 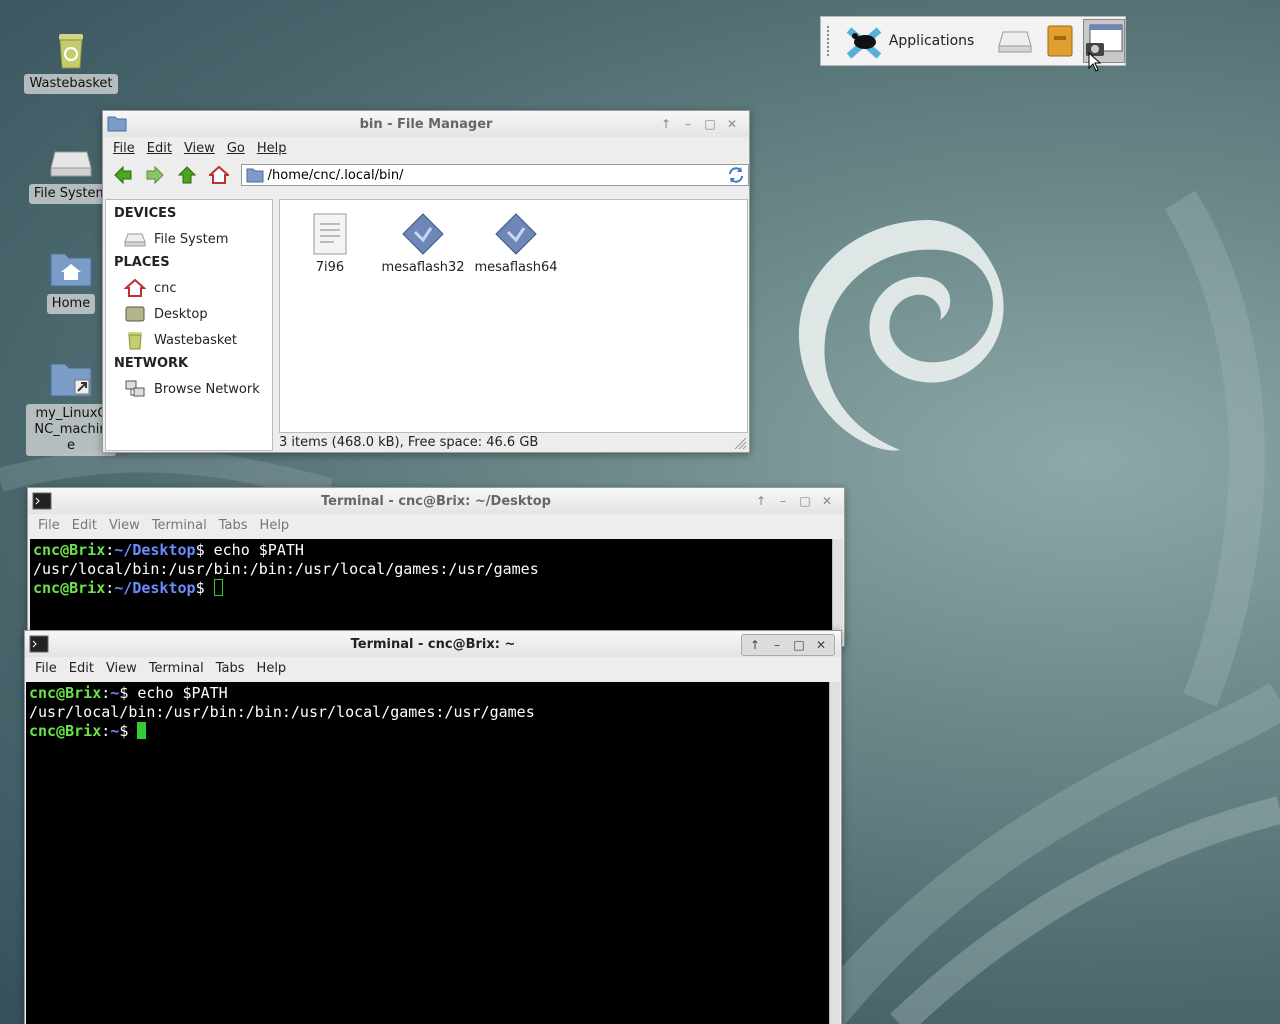 I want to click on applications-menu-button: Applications, so click(x=910, y=41).